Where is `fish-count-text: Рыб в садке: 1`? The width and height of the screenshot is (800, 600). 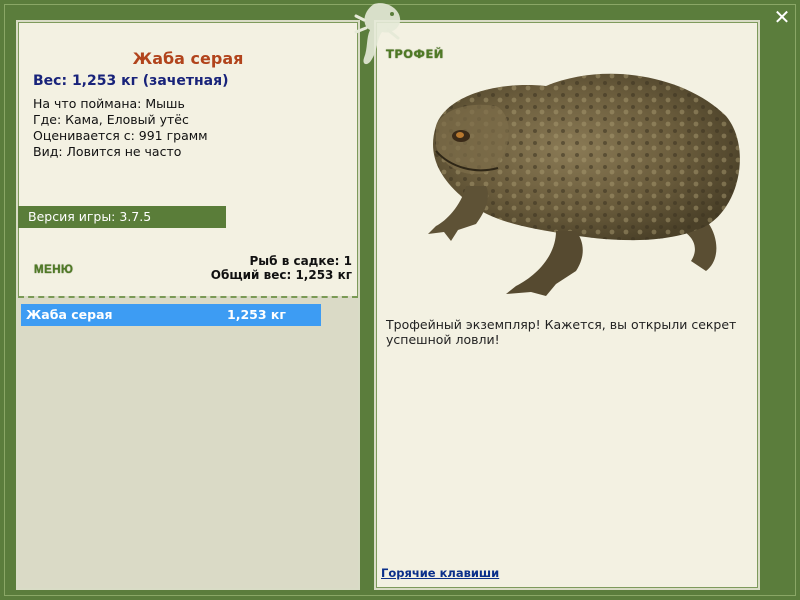 fish-count-text: Рыб в садке: 1 is located at coordinates (301, 261).